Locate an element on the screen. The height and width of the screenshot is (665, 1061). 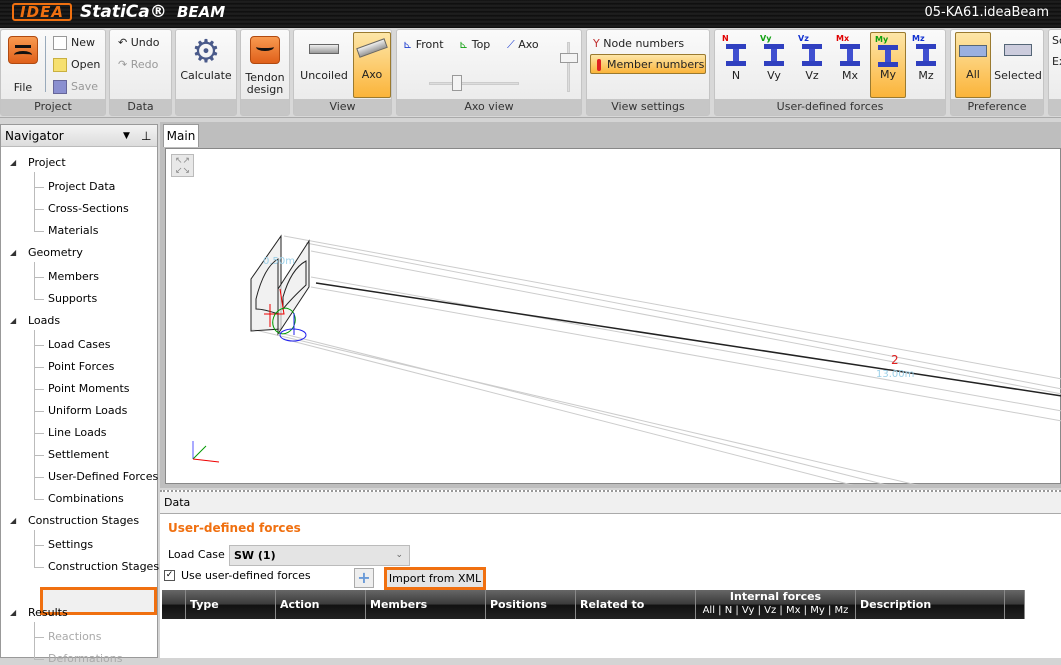
new-document-icon is located at coordinates (60, 43).